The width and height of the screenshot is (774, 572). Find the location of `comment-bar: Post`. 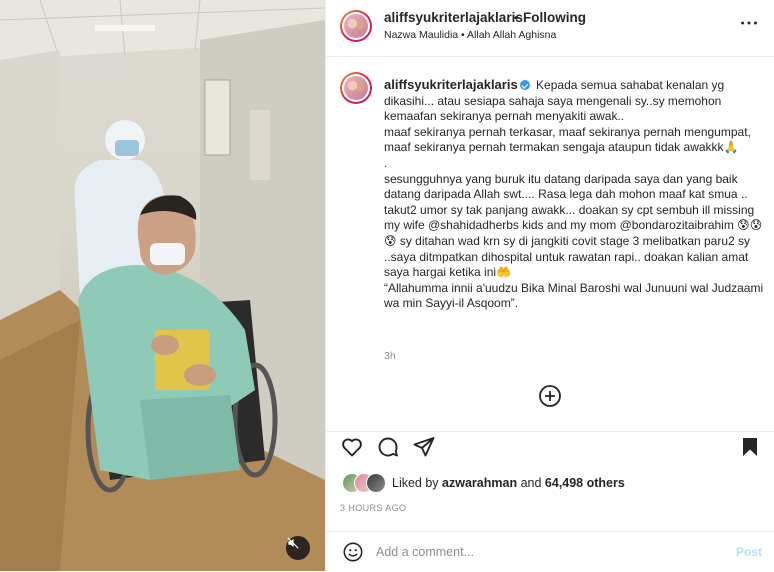

comment-bar: Post is located at coordinates (550, 551).